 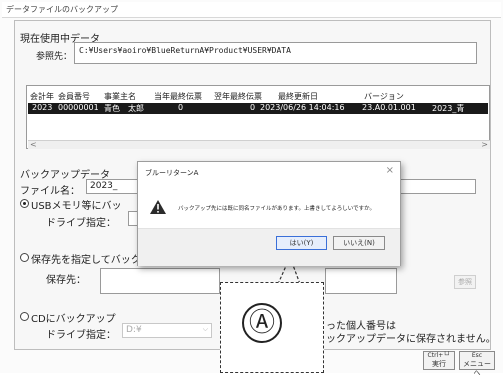 I want to click on col-member: 会員番号, so click(x=74, y=96).